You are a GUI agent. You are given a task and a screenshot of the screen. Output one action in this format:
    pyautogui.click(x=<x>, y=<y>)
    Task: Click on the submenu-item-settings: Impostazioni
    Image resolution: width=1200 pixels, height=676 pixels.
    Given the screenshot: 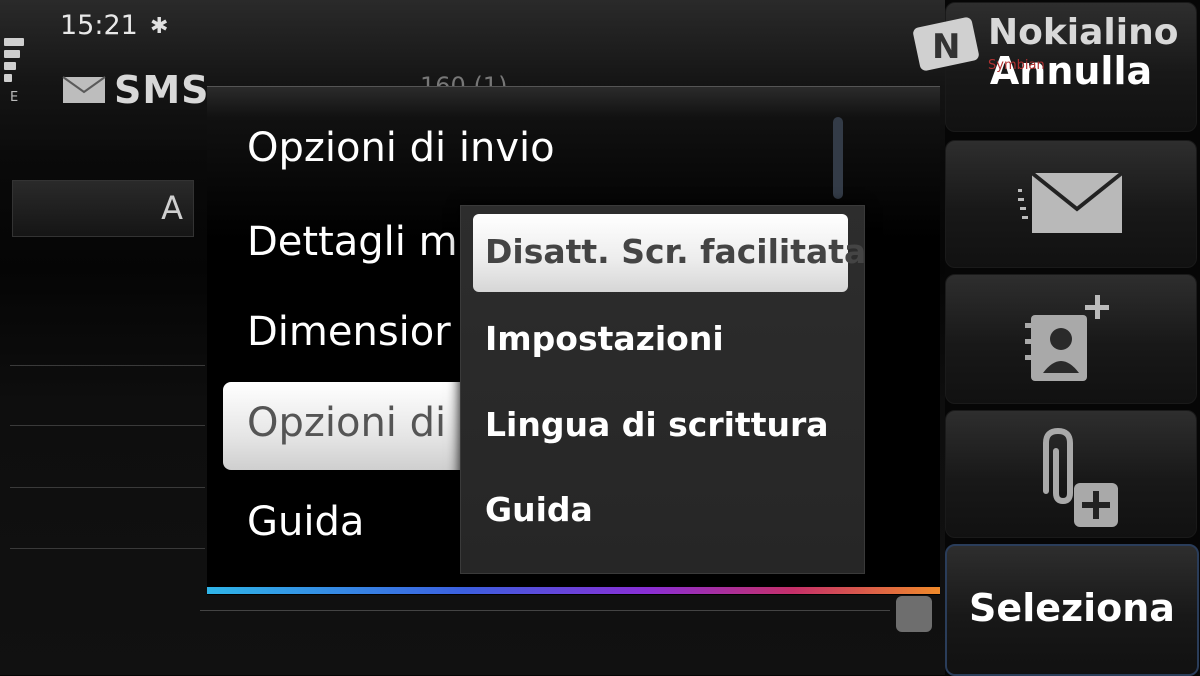 What is the action you would take?
    pyautogui.click(x=604, y=338)
    